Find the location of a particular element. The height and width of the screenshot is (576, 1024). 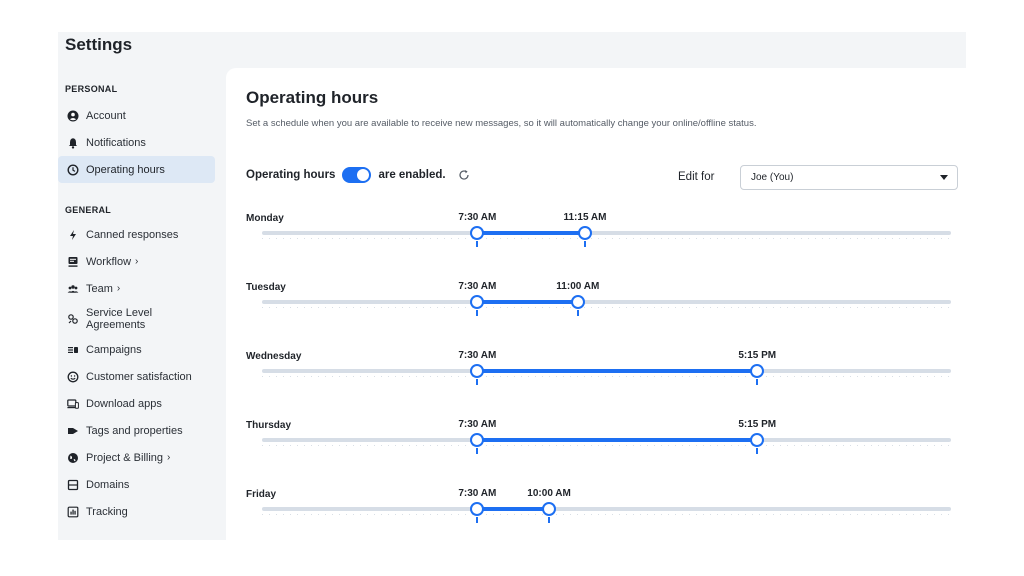

edit-for-label: Edit for is located at coordinates (696, 177).